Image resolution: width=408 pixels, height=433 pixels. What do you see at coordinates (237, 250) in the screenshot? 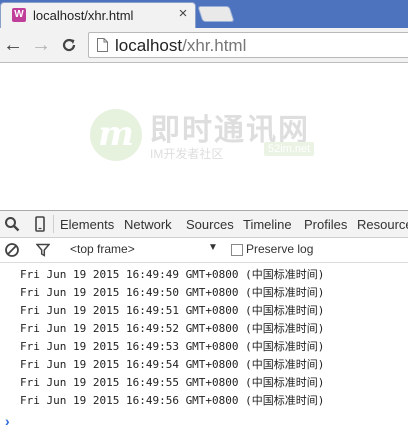
I see `preserve-log-checkbox` at bounding box center [237, 250].